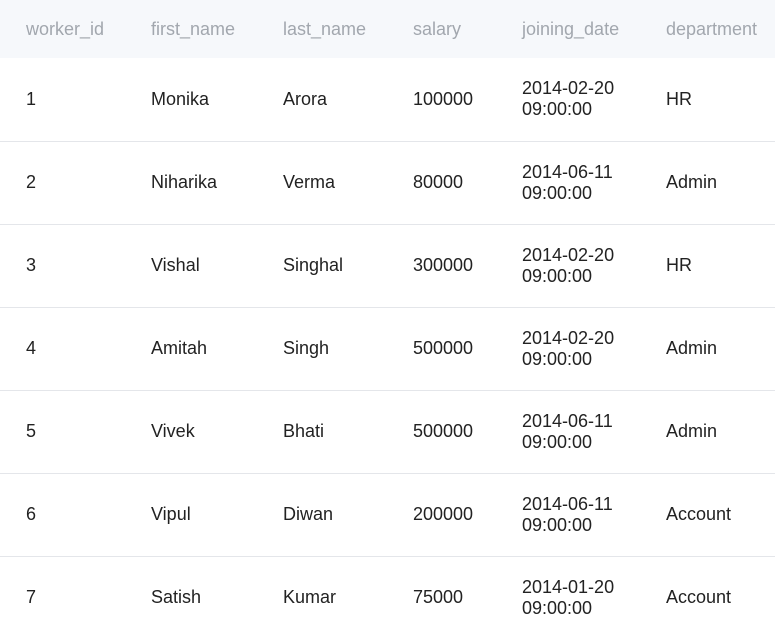  I want to click on column-header-salary: salary, so click(441, 29).